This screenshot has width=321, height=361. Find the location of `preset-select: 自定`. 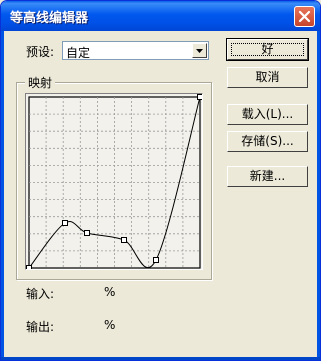

preset-select: 自定 is located at coordinates (135, 50).